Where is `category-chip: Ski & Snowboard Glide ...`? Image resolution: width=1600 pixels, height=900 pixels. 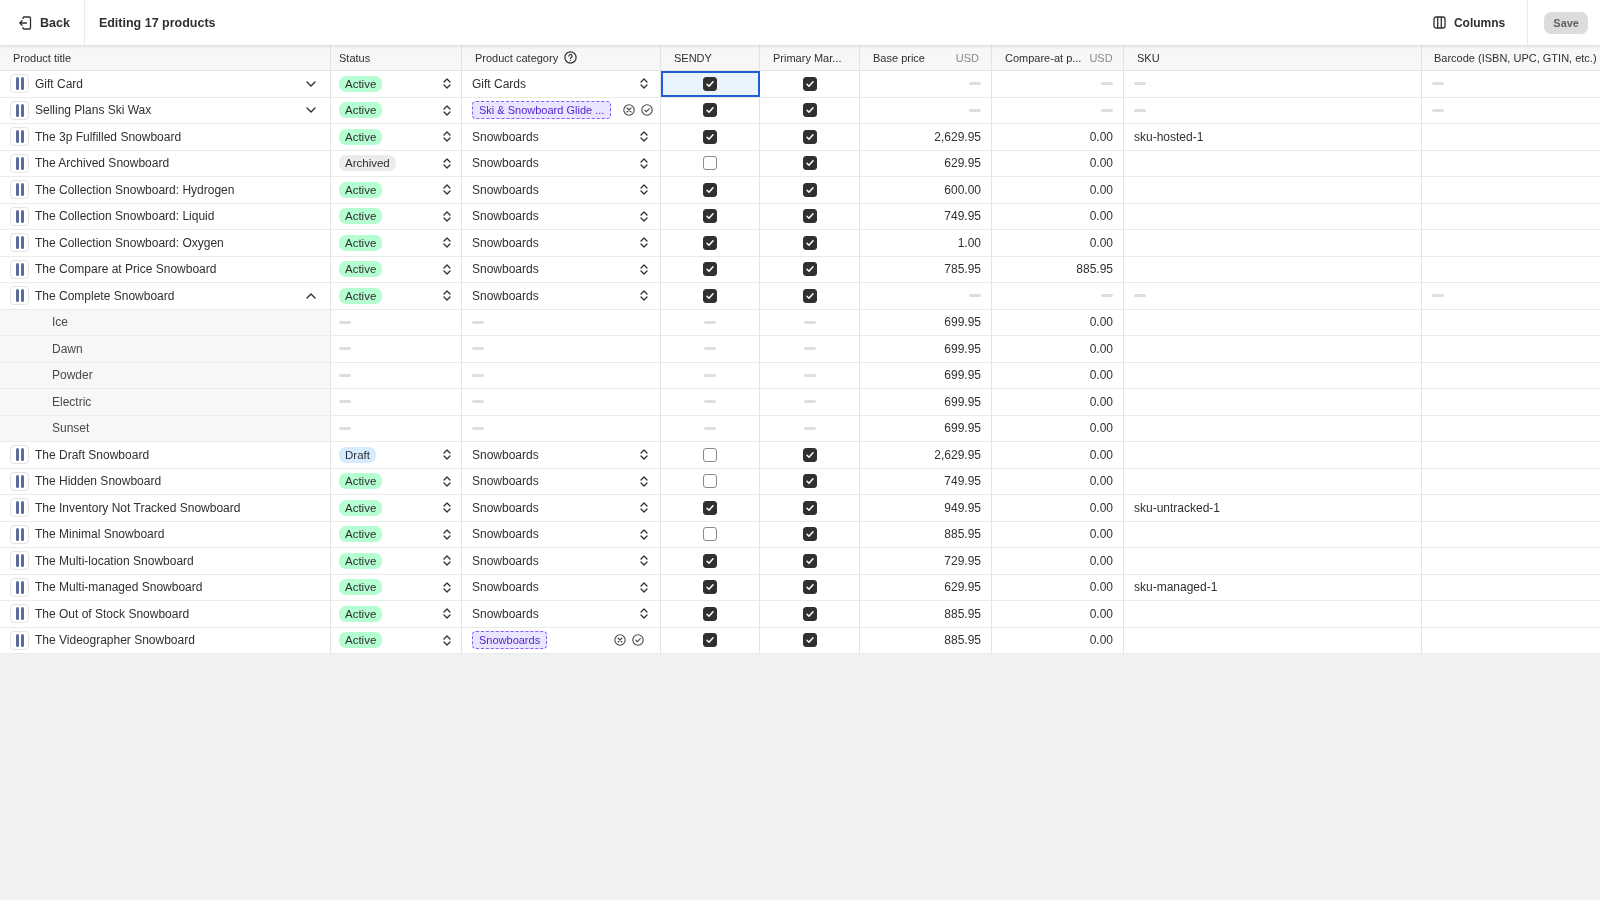 category-chip: Ski & Snowboard Glide ... is located at coordinates (542, 110).